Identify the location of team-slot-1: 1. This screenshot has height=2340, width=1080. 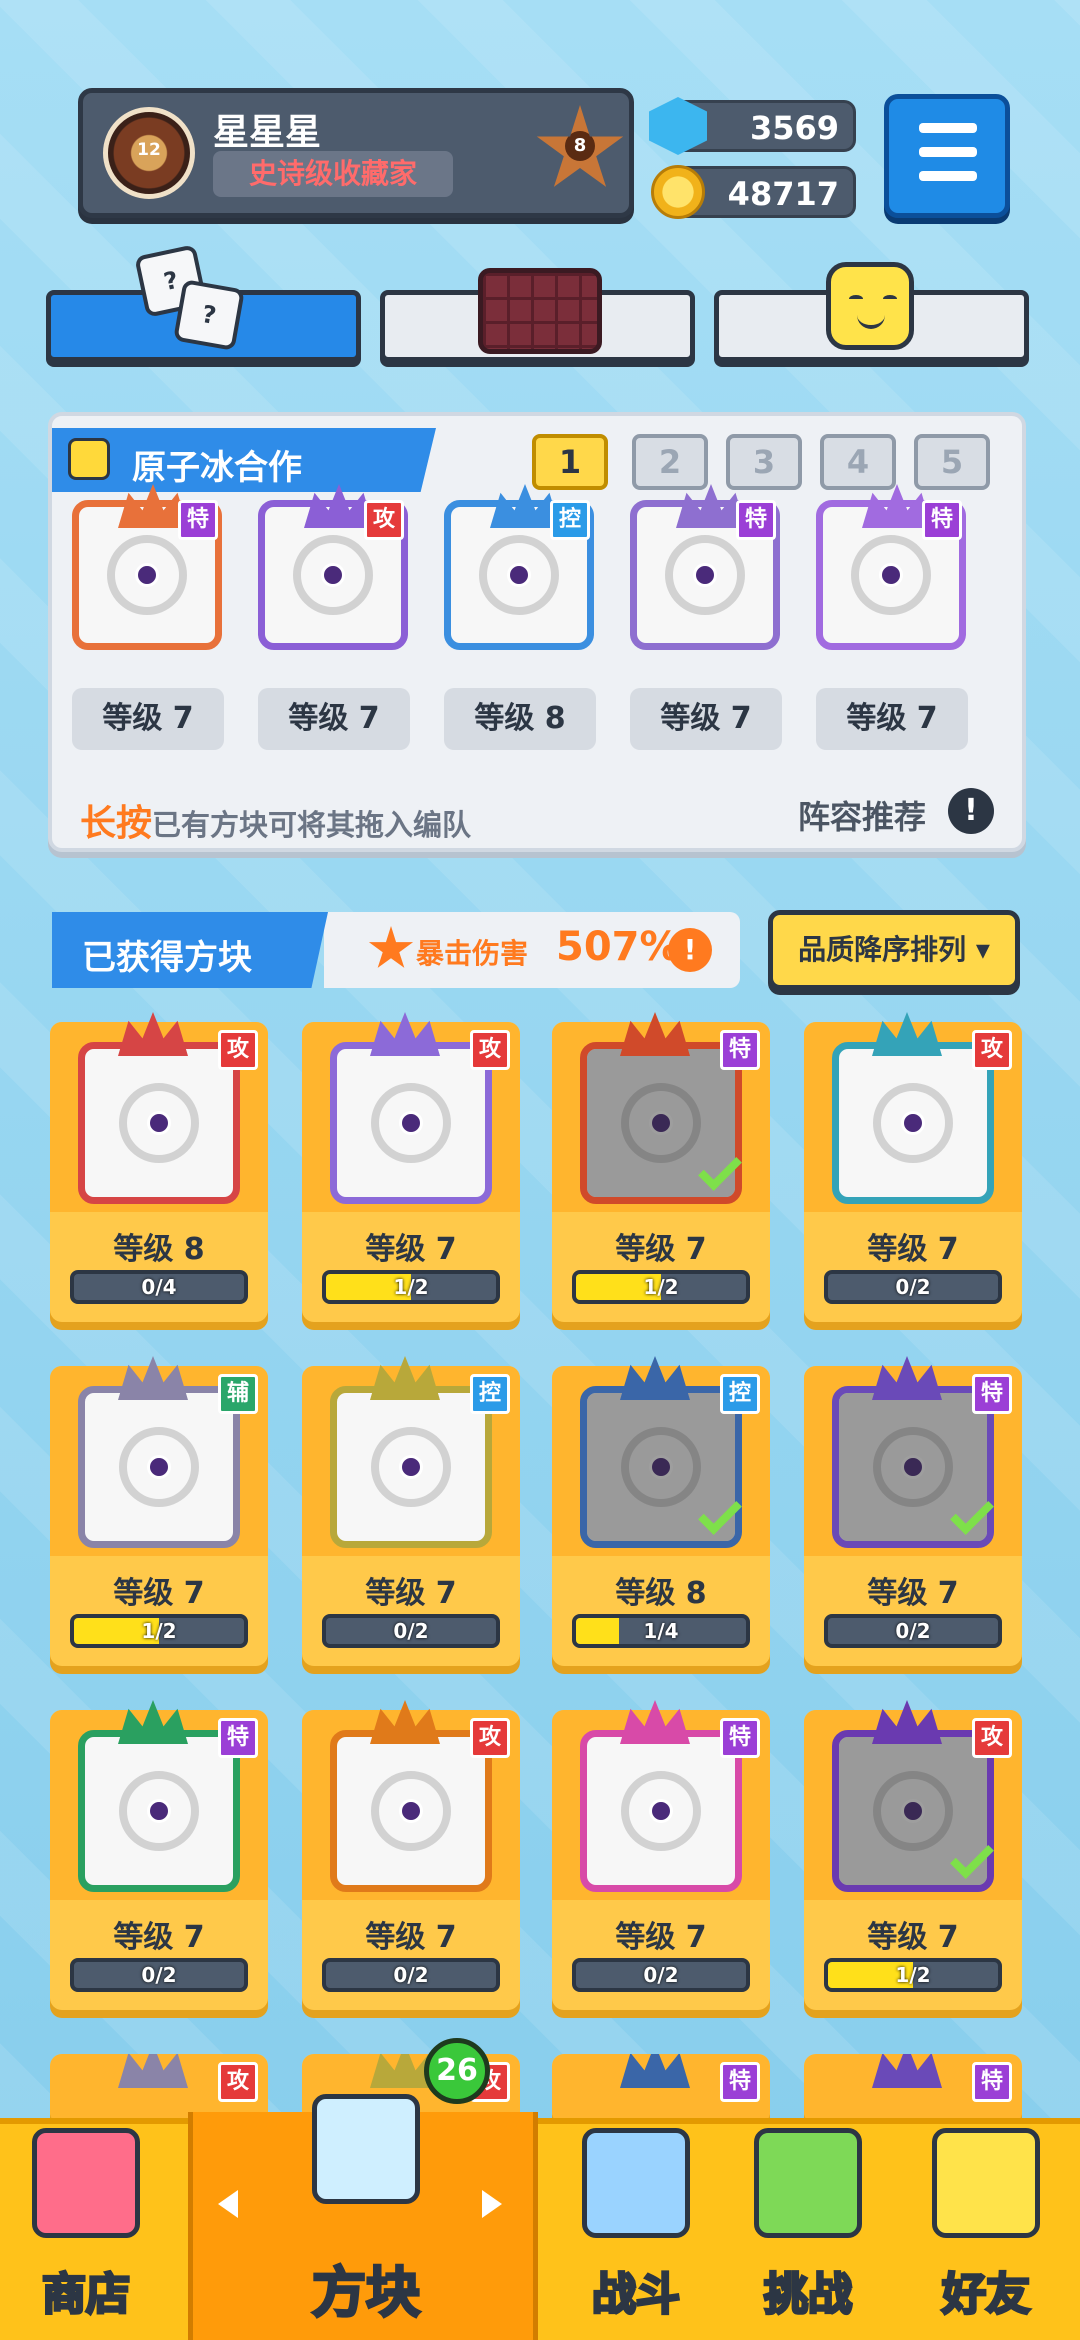
(570, 462).